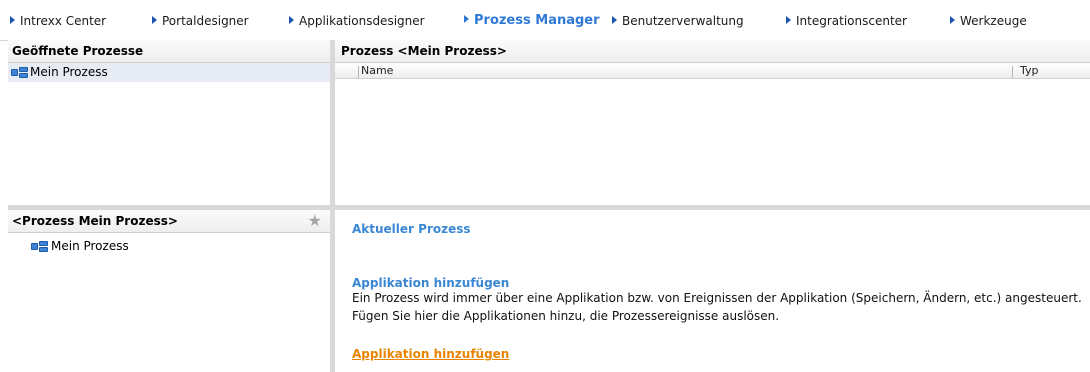 The image size is (1090, 372). I want to click on open-processes-title: Geöffnete Prozesse, so click(169, 51).